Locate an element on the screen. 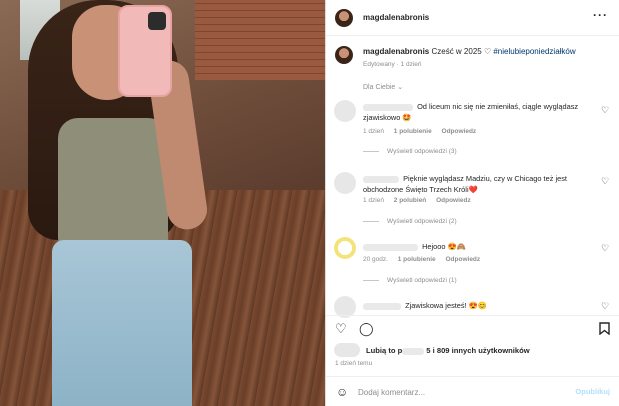  brick-wall is located at coordinates (260, 40).